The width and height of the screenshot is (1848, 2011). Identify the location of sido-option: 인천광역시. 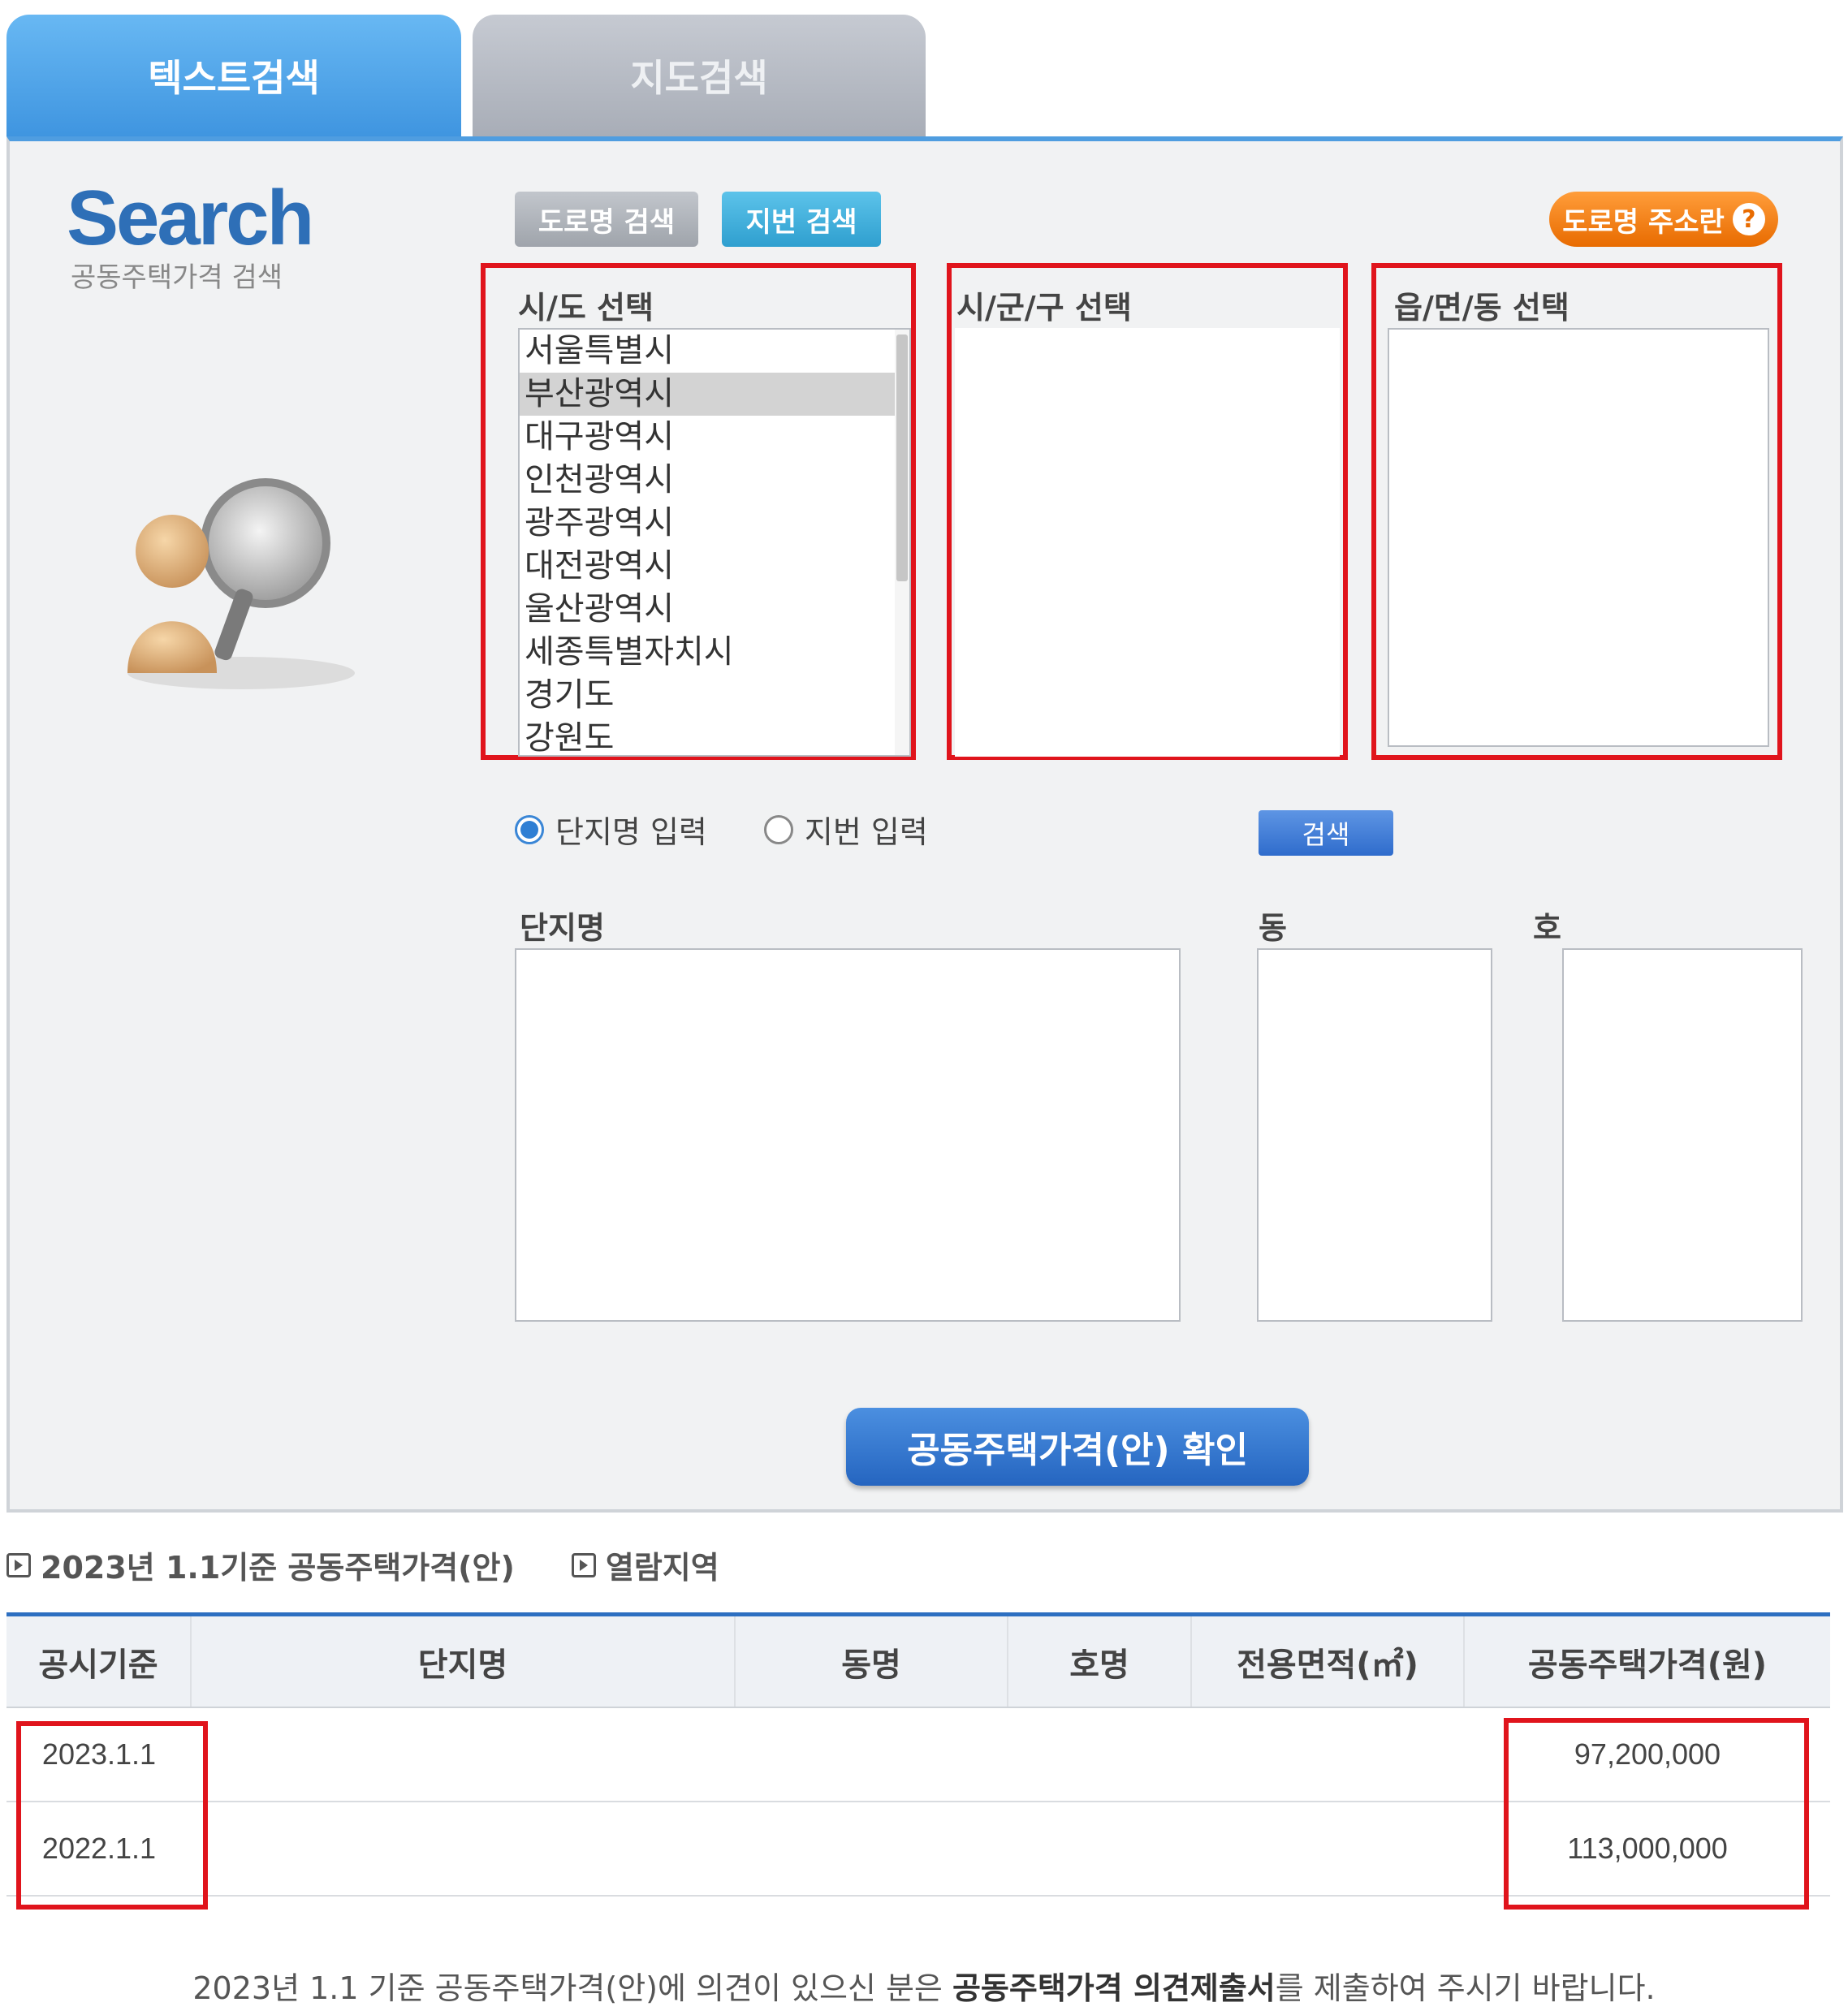
(714, 481).